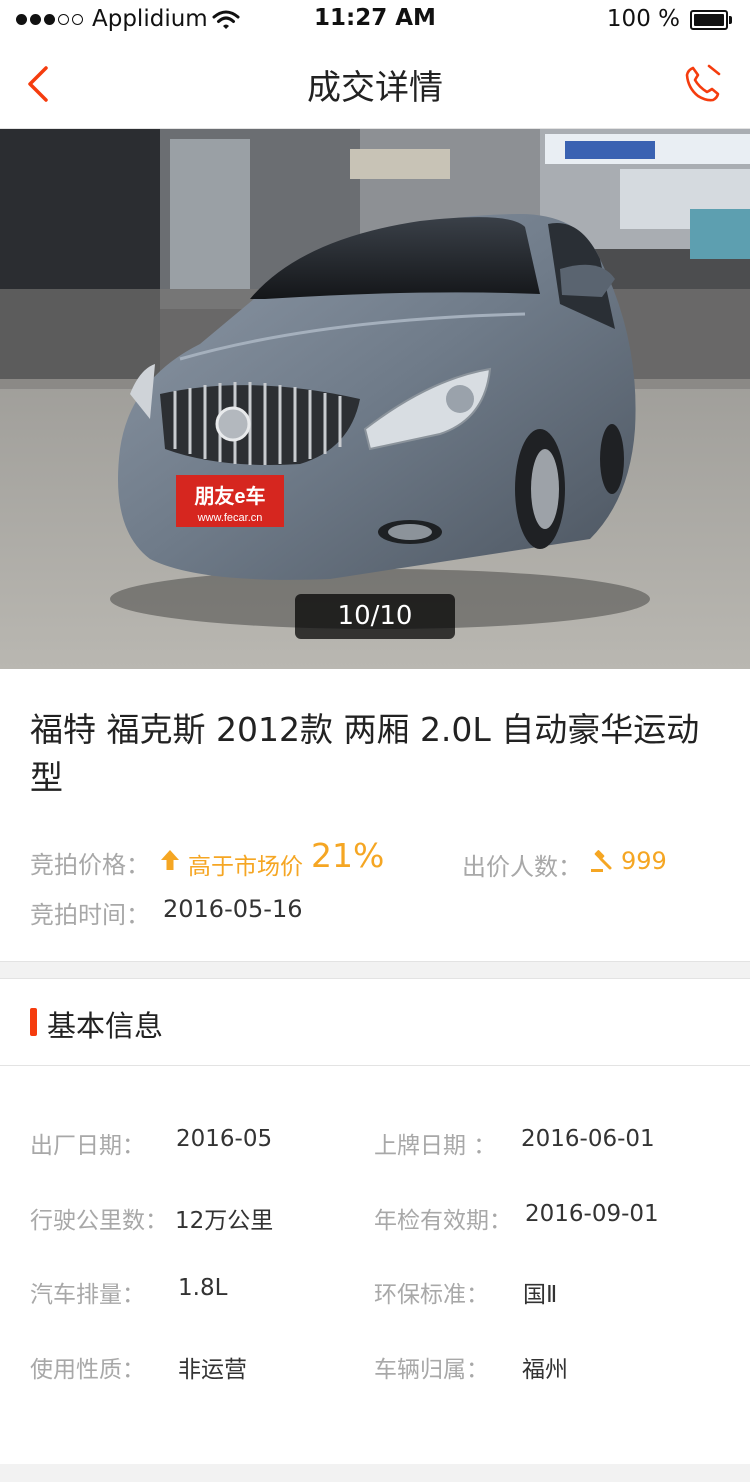 Image resolution: width=750 pixels, height=1482 pixels. What do you see at coordinates (87, 1146) in the screenshot?
I see `info-label-factory-date: 出厂日期：` at bounding box center [87, 1146].